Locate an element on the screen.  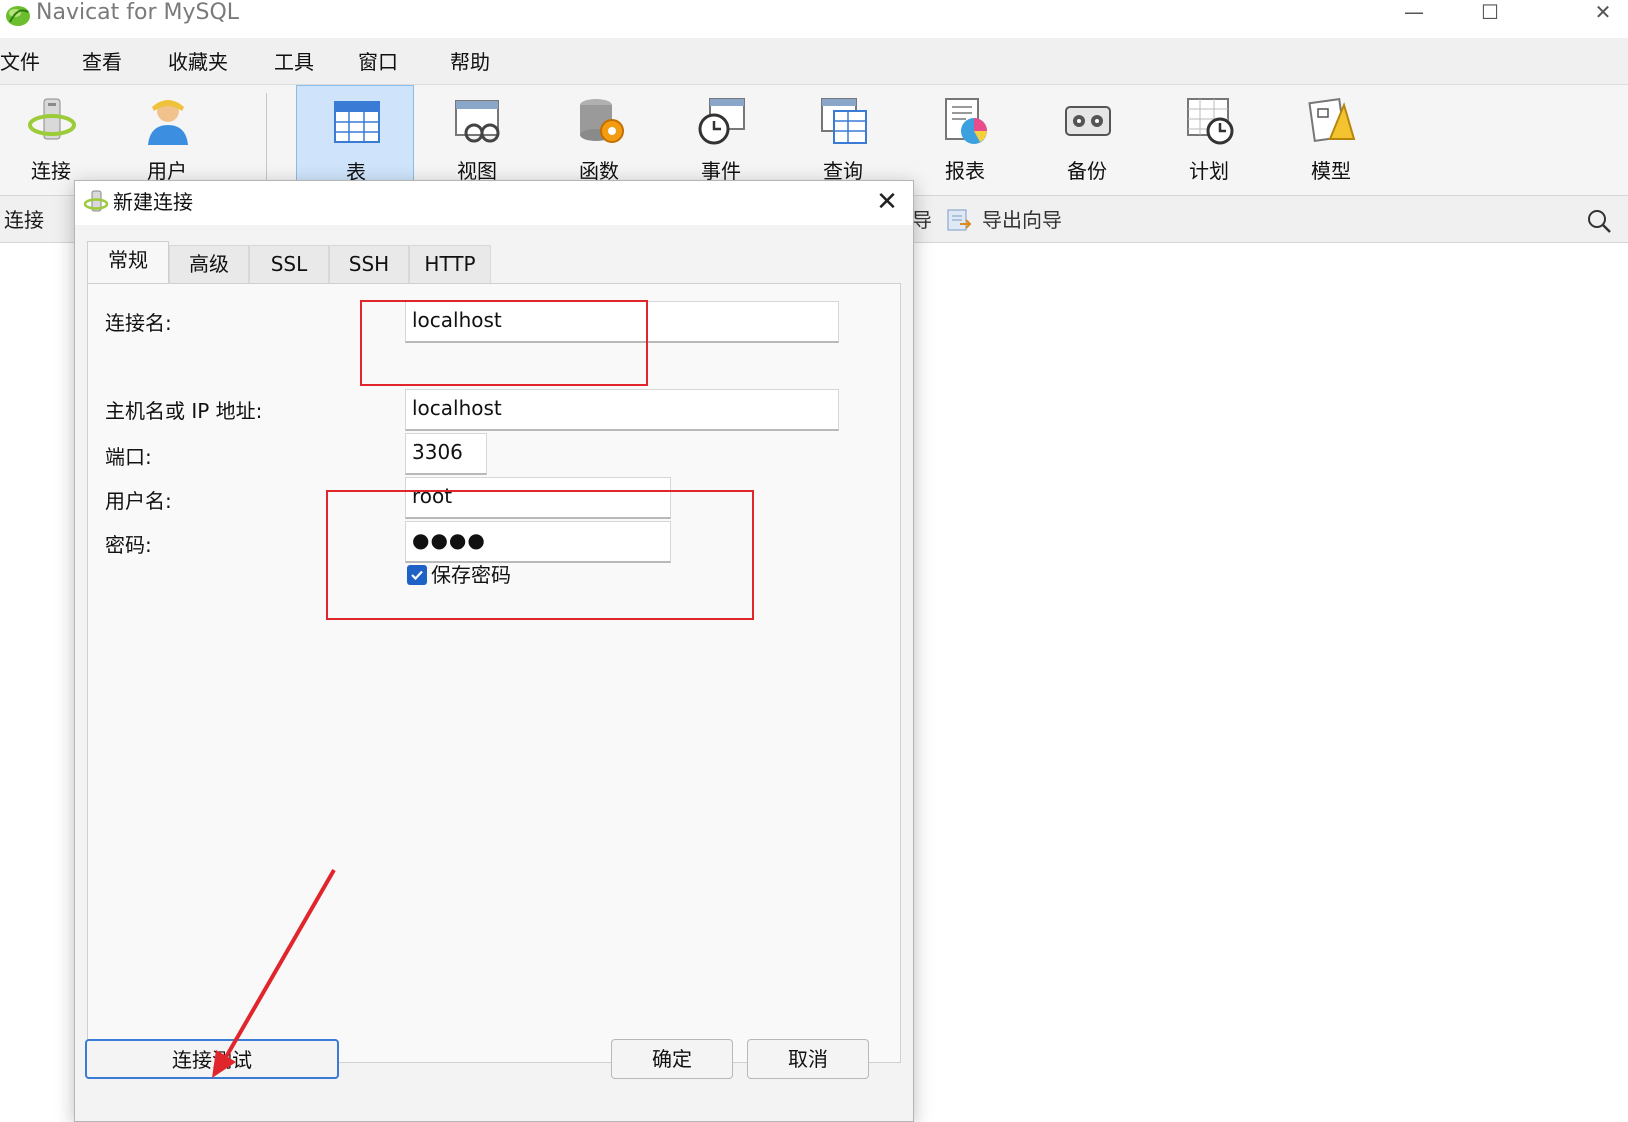
ok-button: 确定 is located at coordinates (672, 1059).